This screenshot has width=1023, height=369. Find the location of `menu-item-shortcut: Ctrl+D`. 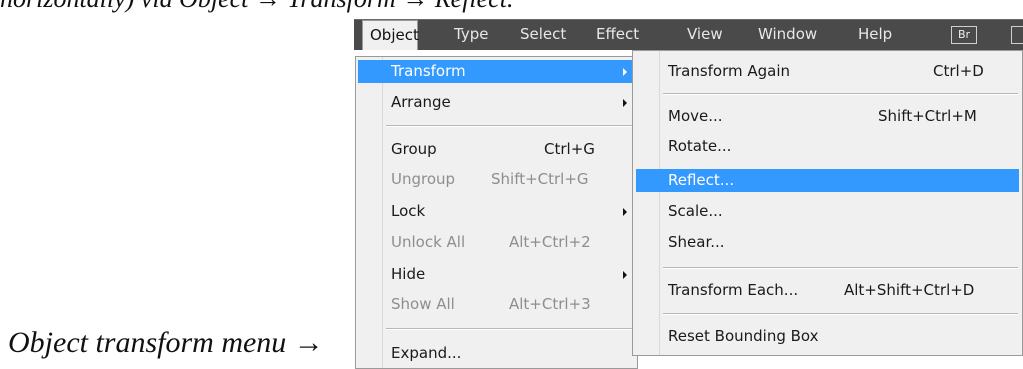

menu-item-shortcut: Ctrl+D is located at coordinates (958, 71).